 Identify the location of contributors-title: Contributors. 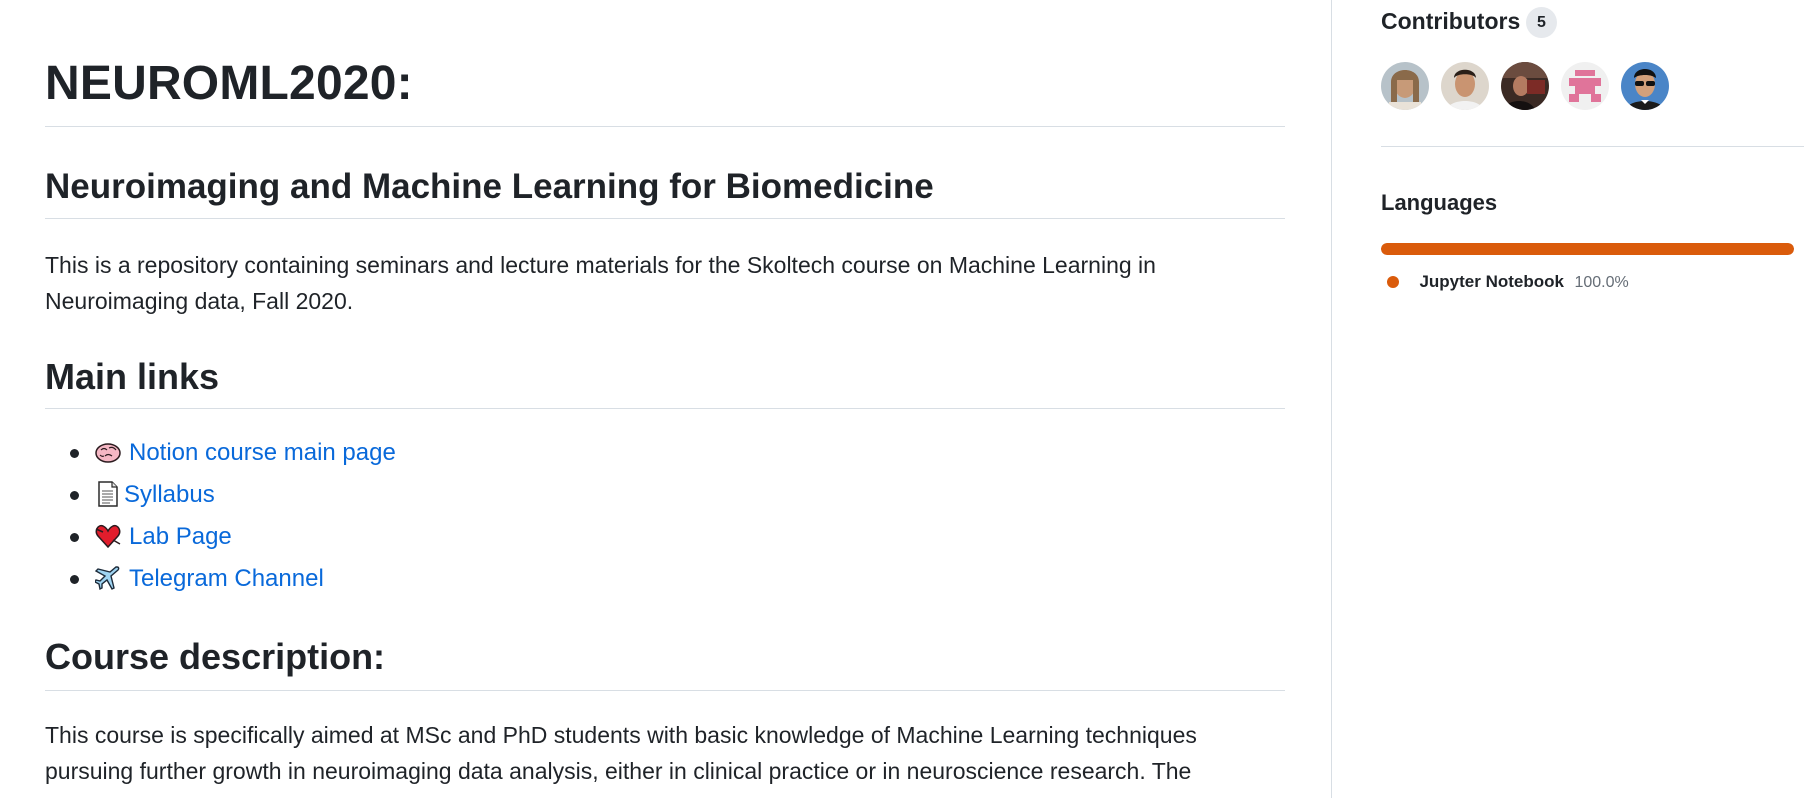
(1451, 21).